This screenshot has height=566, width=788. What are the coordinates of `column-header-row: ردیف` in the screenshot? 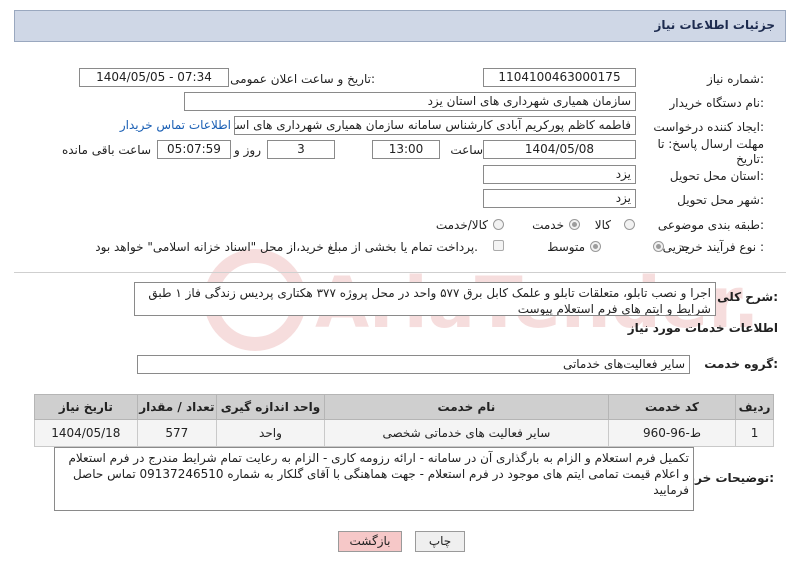 It's located at (754, 407).